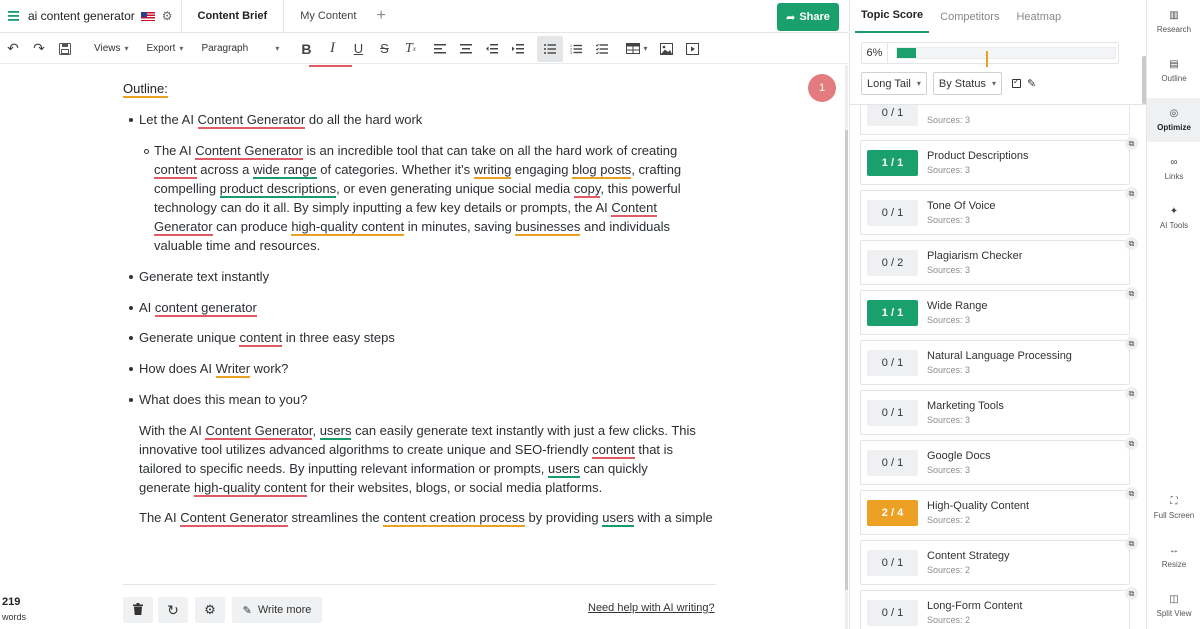  What do you see at coordinates (204, 276) in the screenshot?
I see `outline-item-2: Generate text instantly` at bounding box center [204, 276].